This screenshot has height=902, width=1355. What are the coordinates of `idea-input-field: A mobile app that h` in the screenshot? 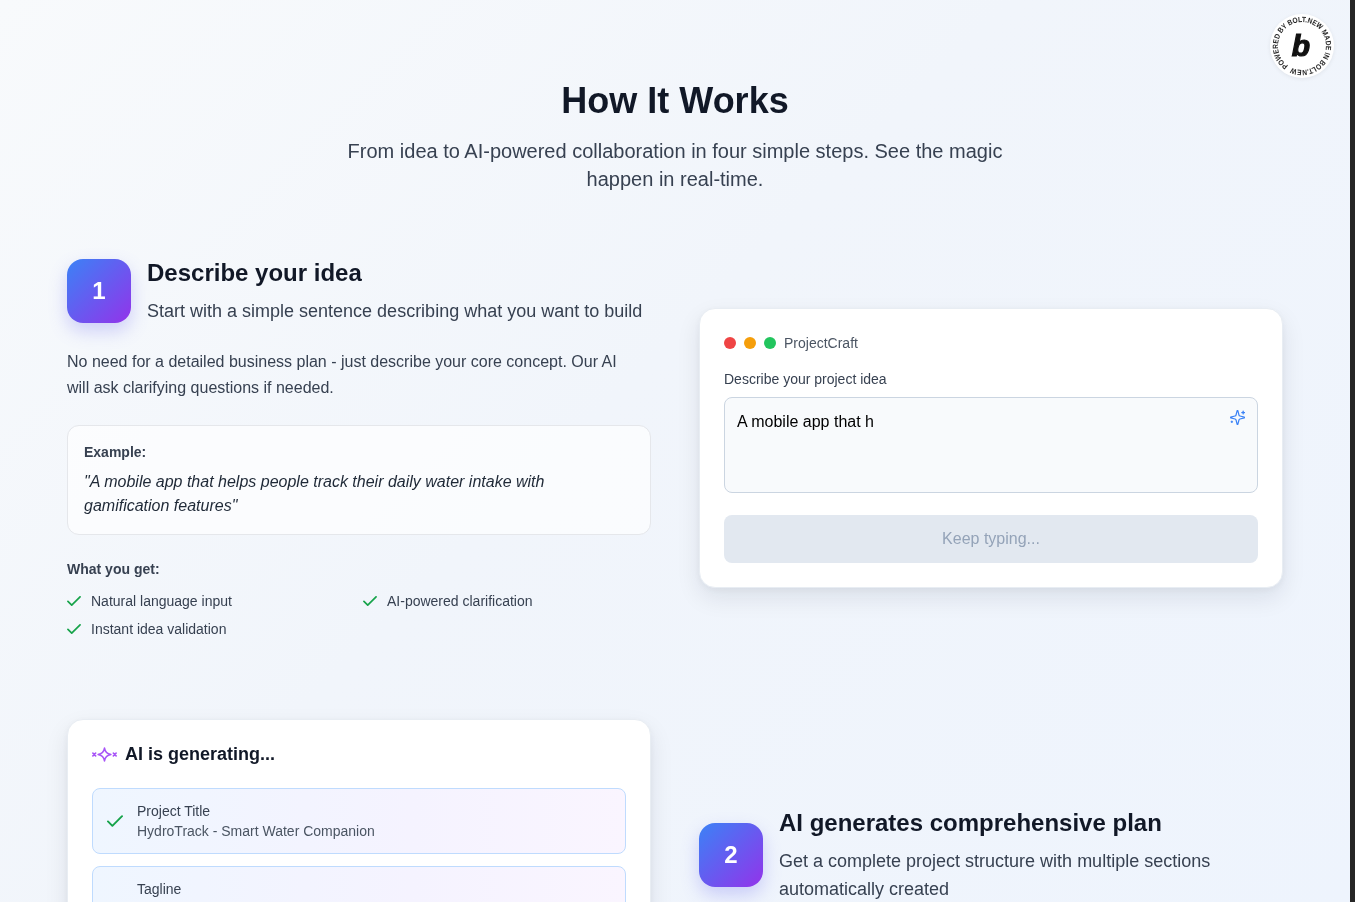 It's located at (991, 445).